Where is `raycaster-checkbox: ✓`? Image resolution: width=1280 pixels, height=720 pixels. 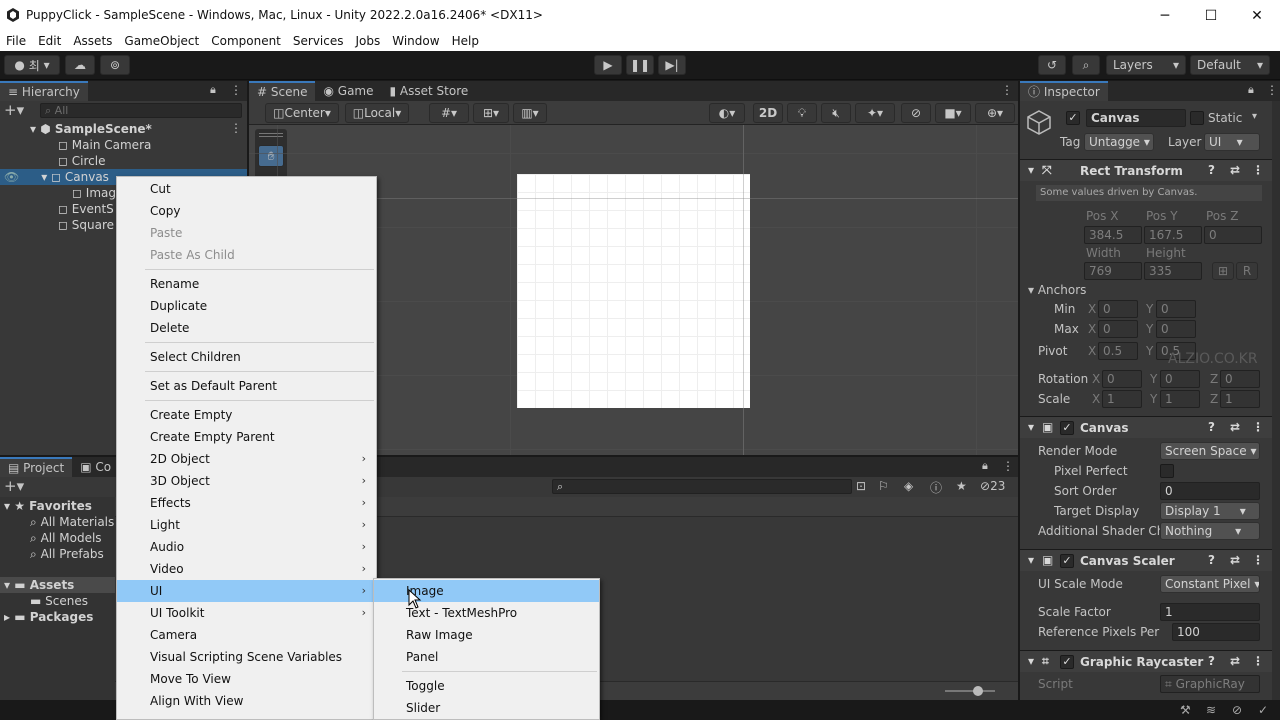
raycaster-checkbox: ✓ is located at coordinates (1067, 662).